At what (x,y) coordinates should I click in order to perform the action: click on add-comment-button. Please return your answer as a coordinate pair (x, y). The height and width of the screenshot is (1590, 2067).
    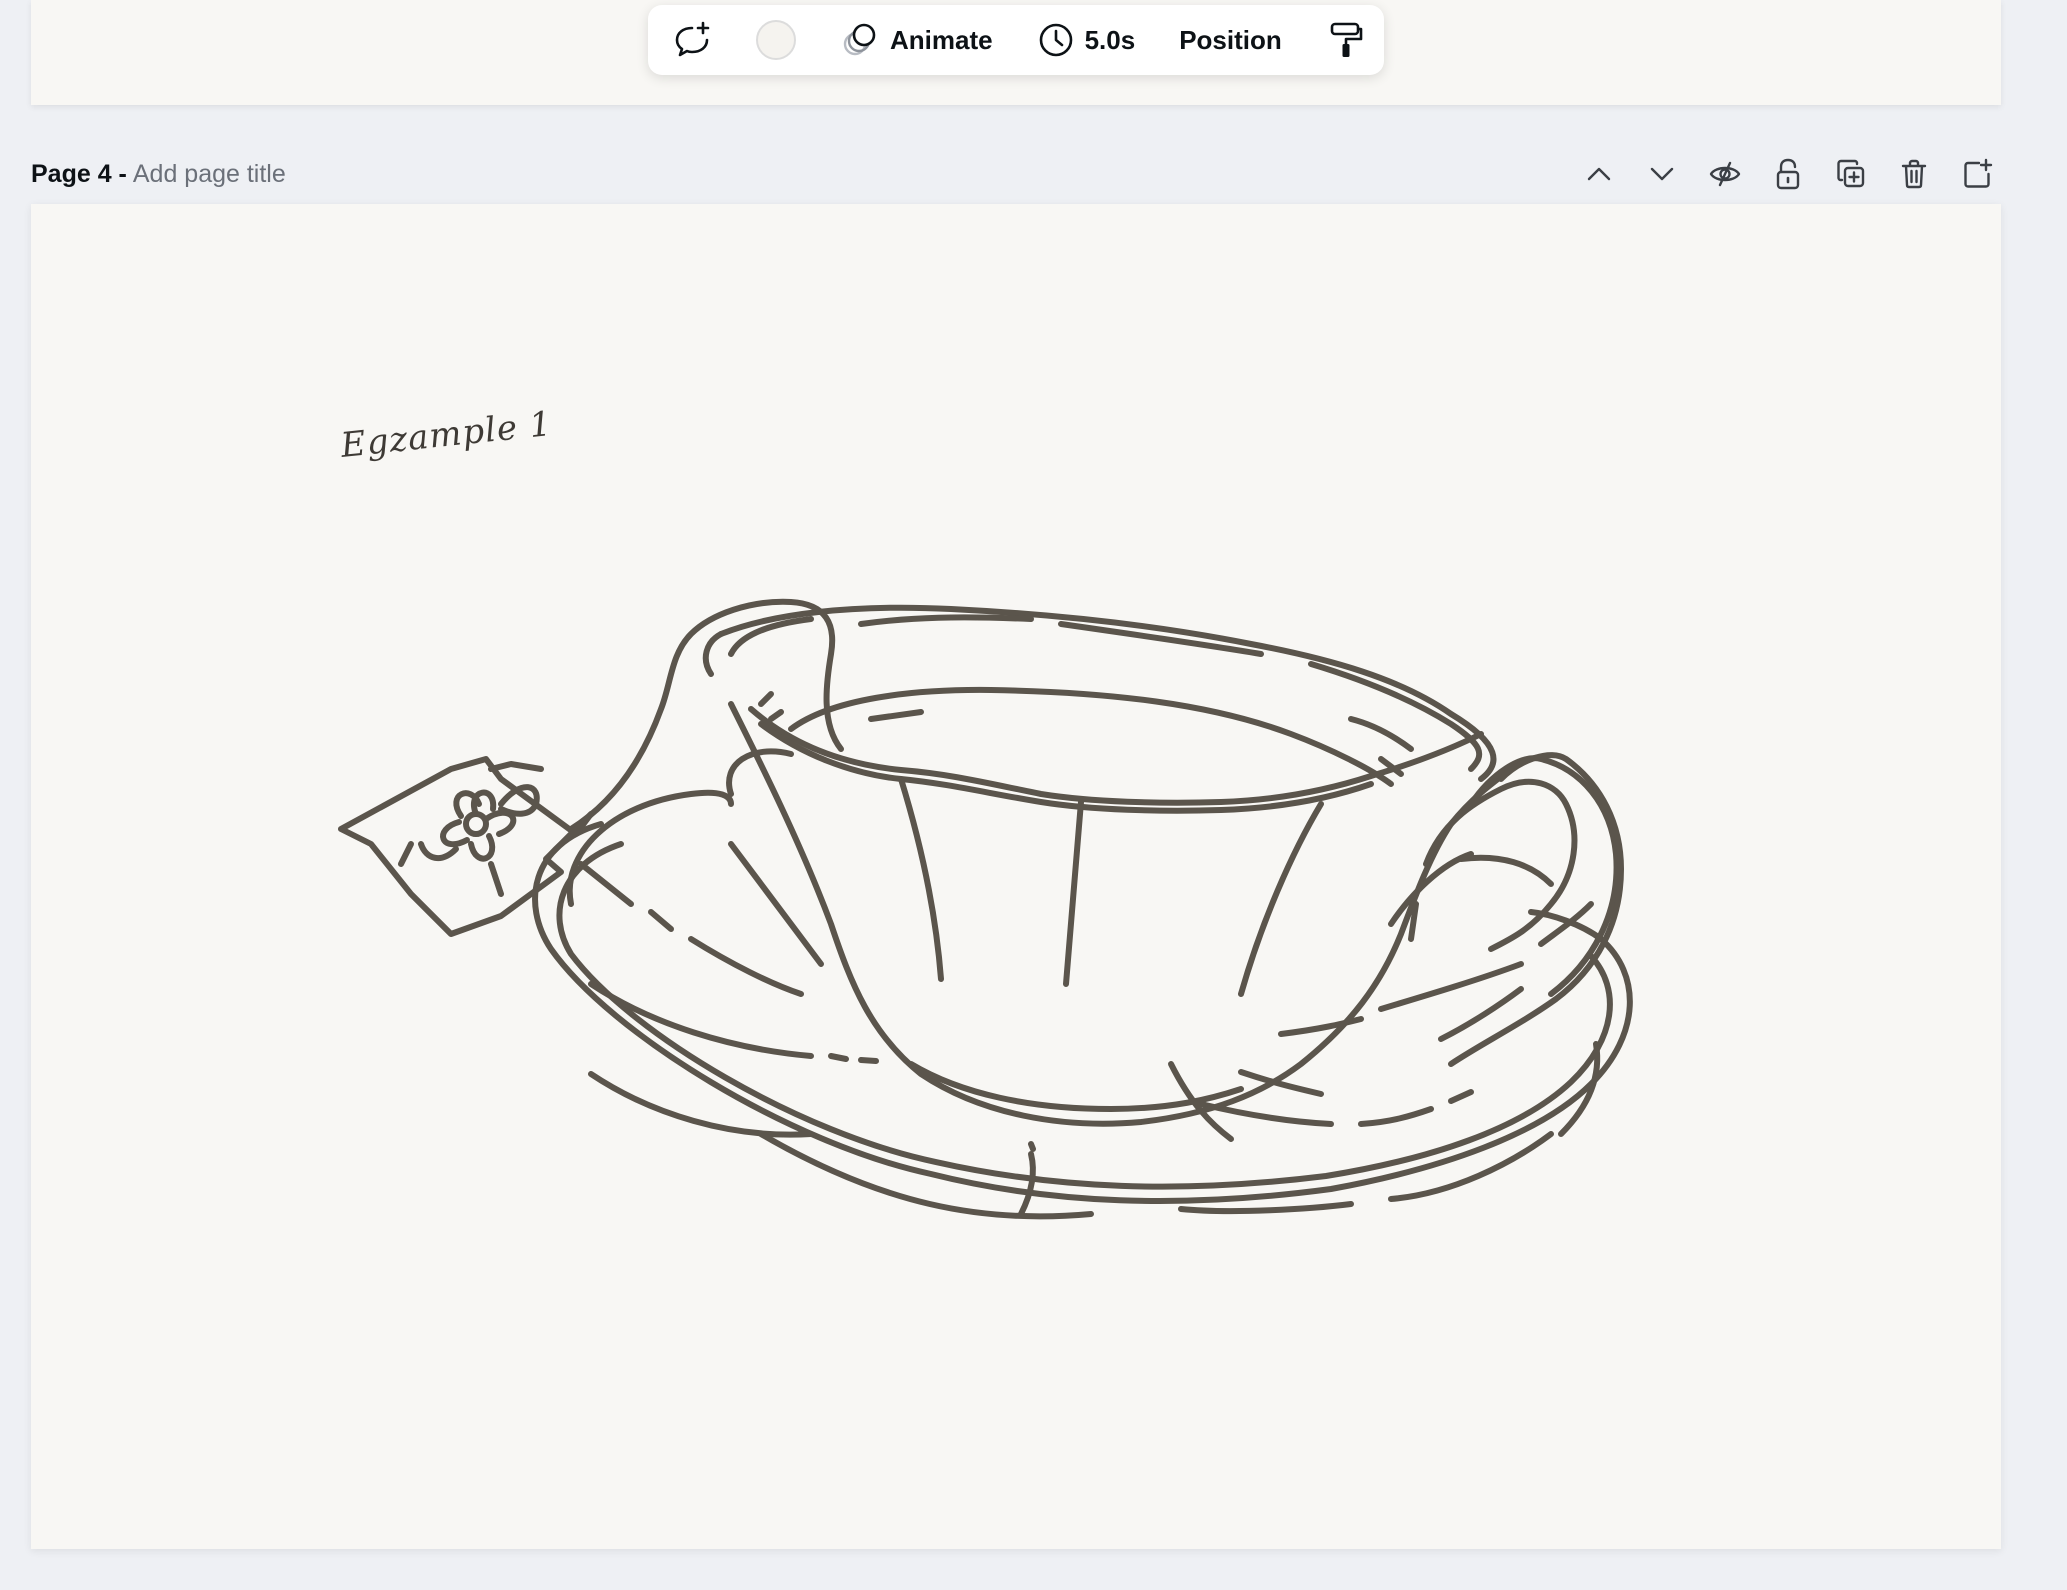
    Looking at the image, I should click on (692, 40).